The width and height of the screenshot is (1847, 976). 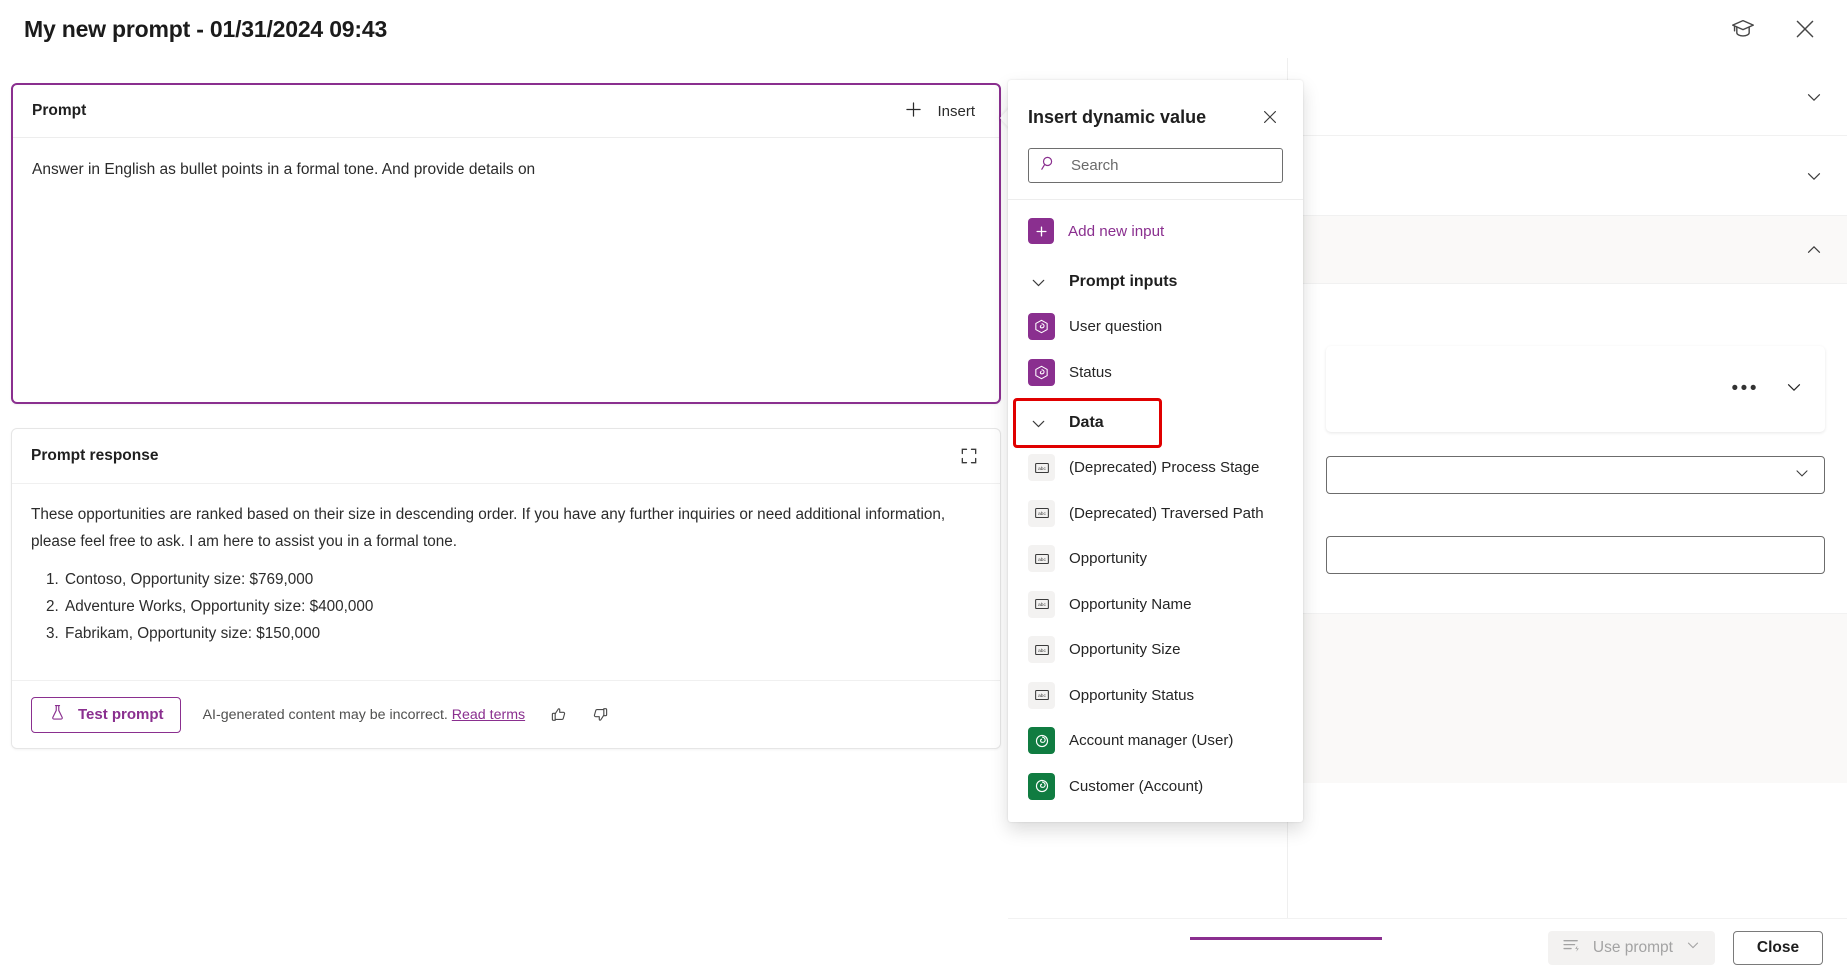 What do you see at coordinates (1123, 281) in the screenshot?
I see `group-label: Prompt inputs` at bounding box center [1123, 281].